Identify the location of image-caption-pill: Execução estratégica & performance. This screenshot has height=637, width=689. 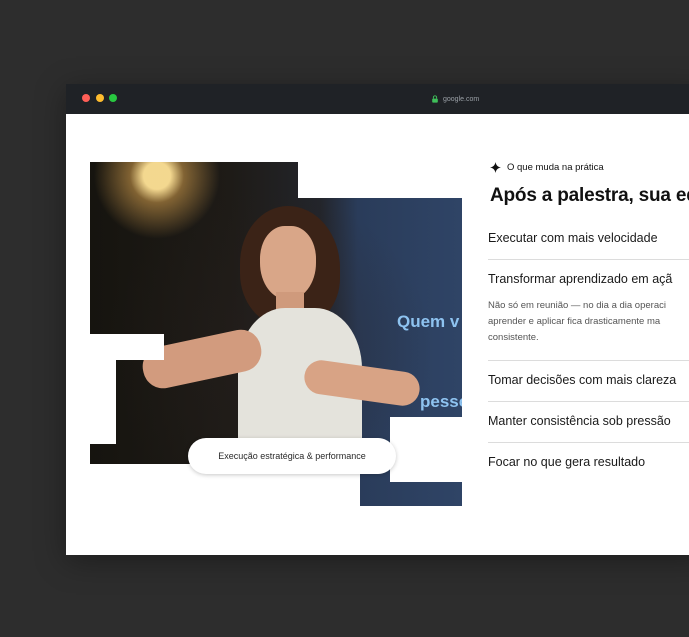
(292, 456).